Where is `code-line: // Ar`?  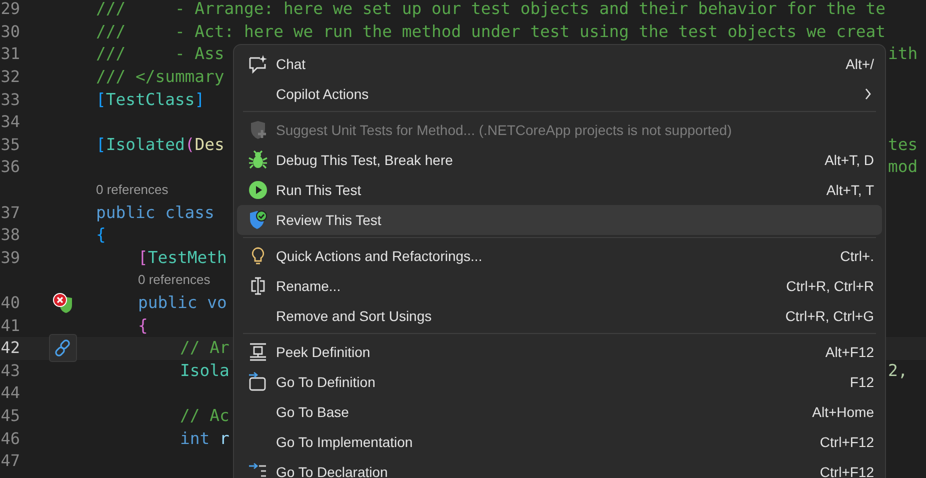 code-line: // Ar is located at coordinates (205, 348).